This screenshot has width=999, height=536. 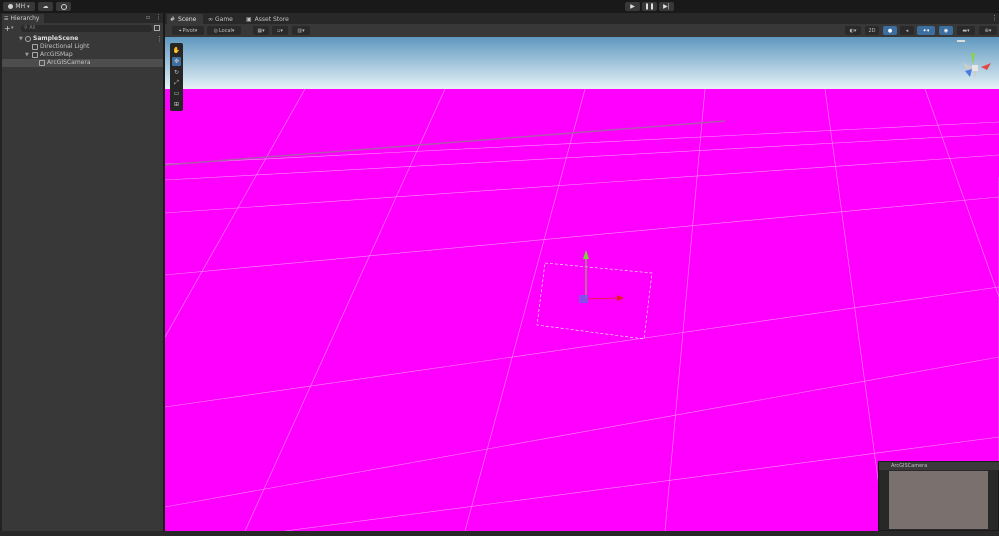 I want to click on play-button: ▶, so click(x=632, y=6).